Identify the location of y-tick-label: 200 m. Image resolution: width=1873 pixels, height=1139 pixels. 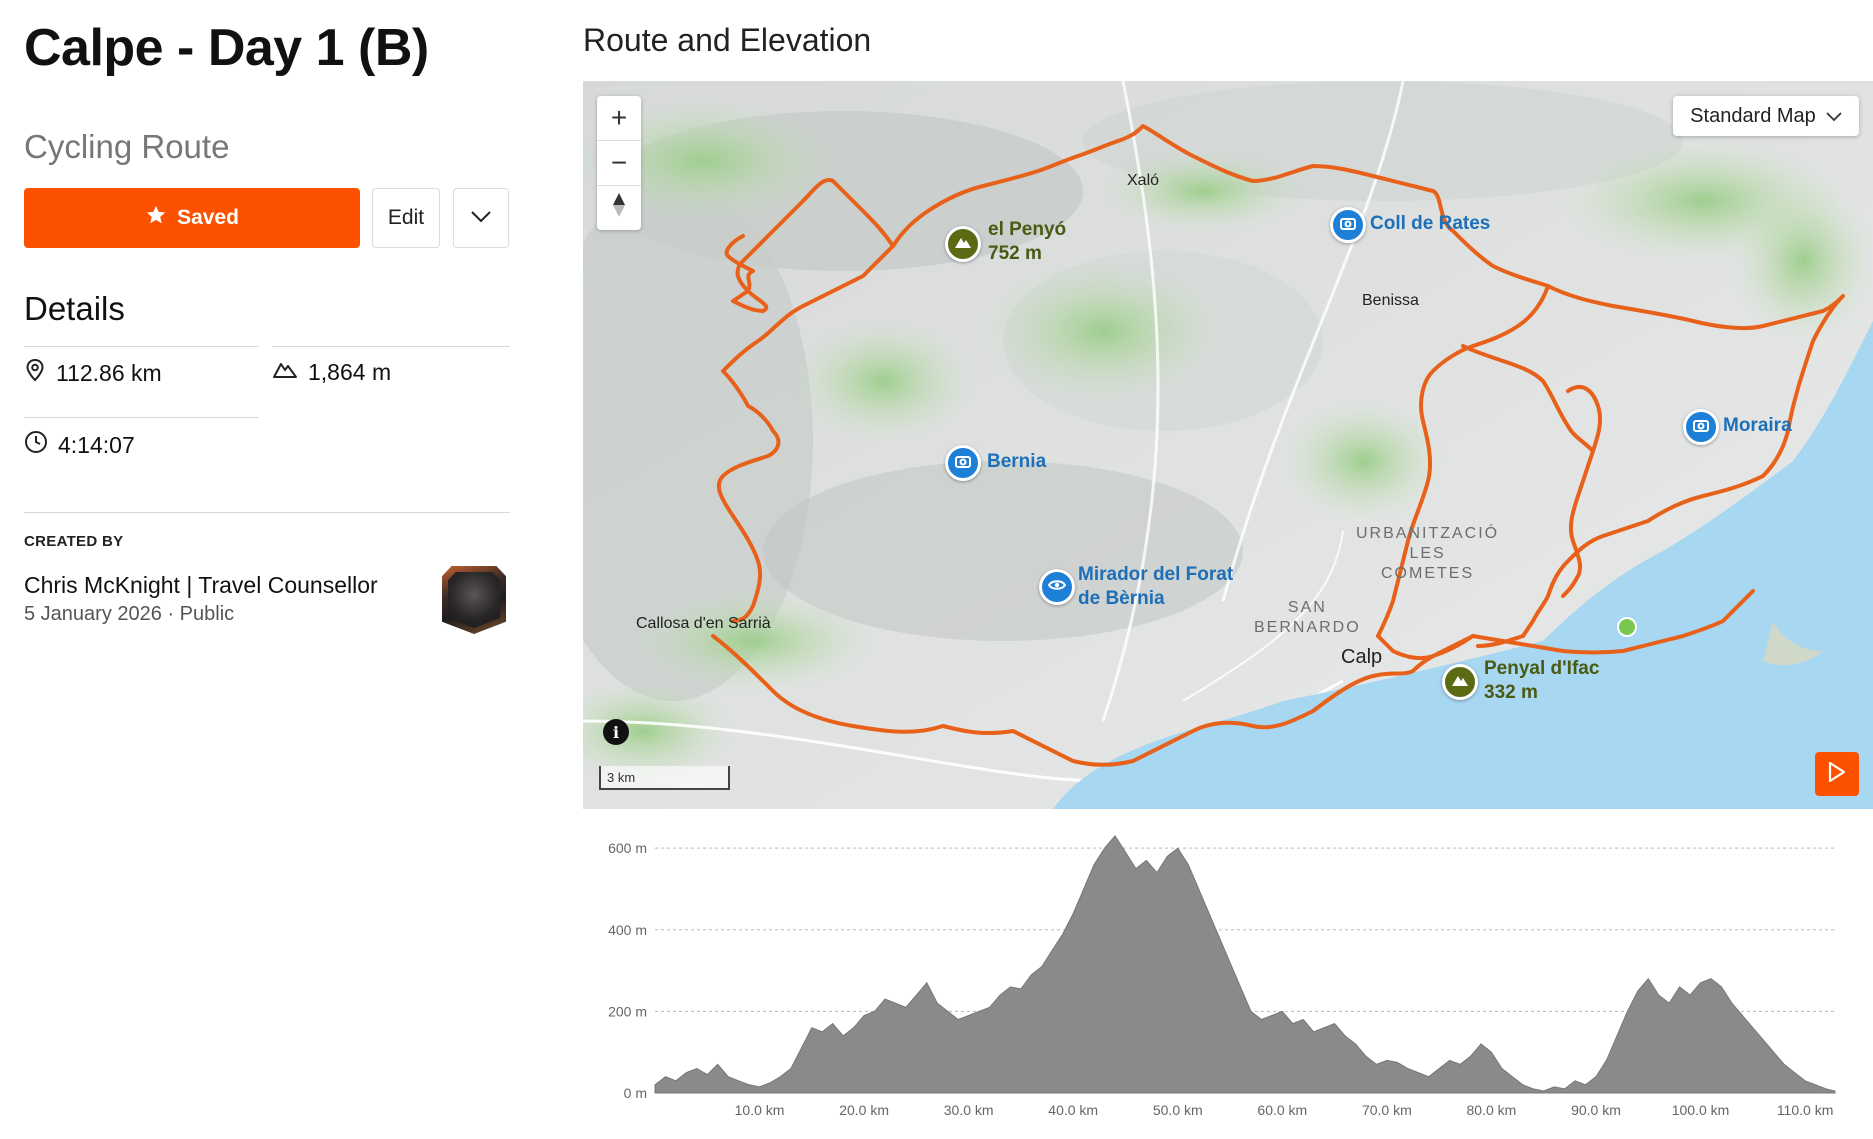
(627, 1011).